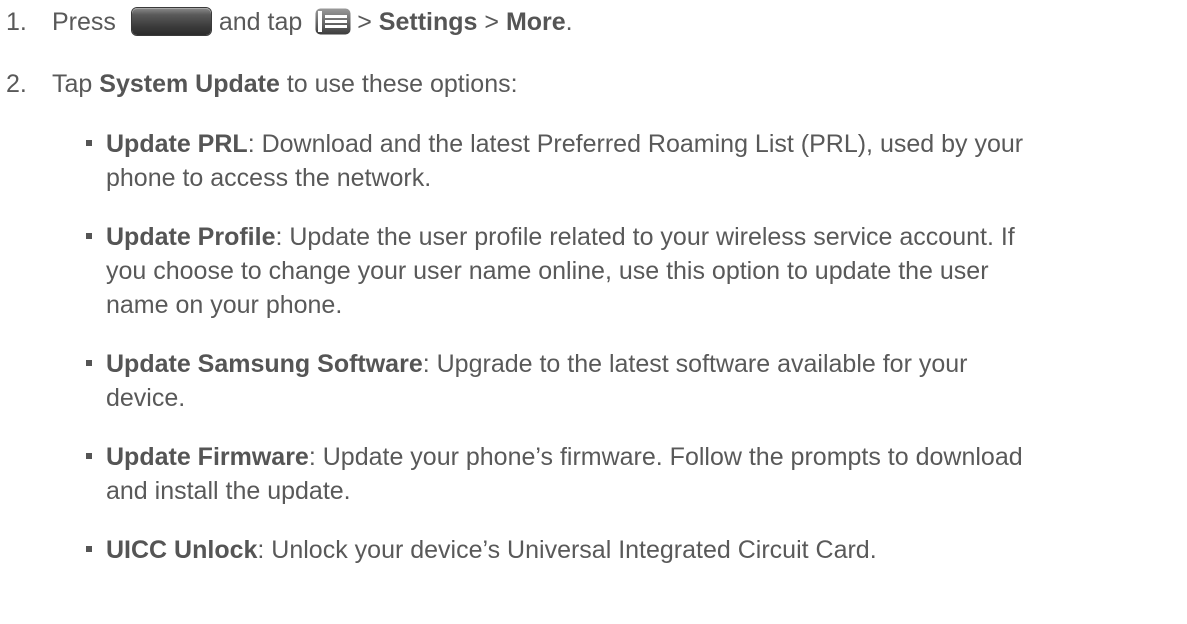 The height and width of the screenshot is (624, 1187). I want to click on more-label: More, so click(535, 22).